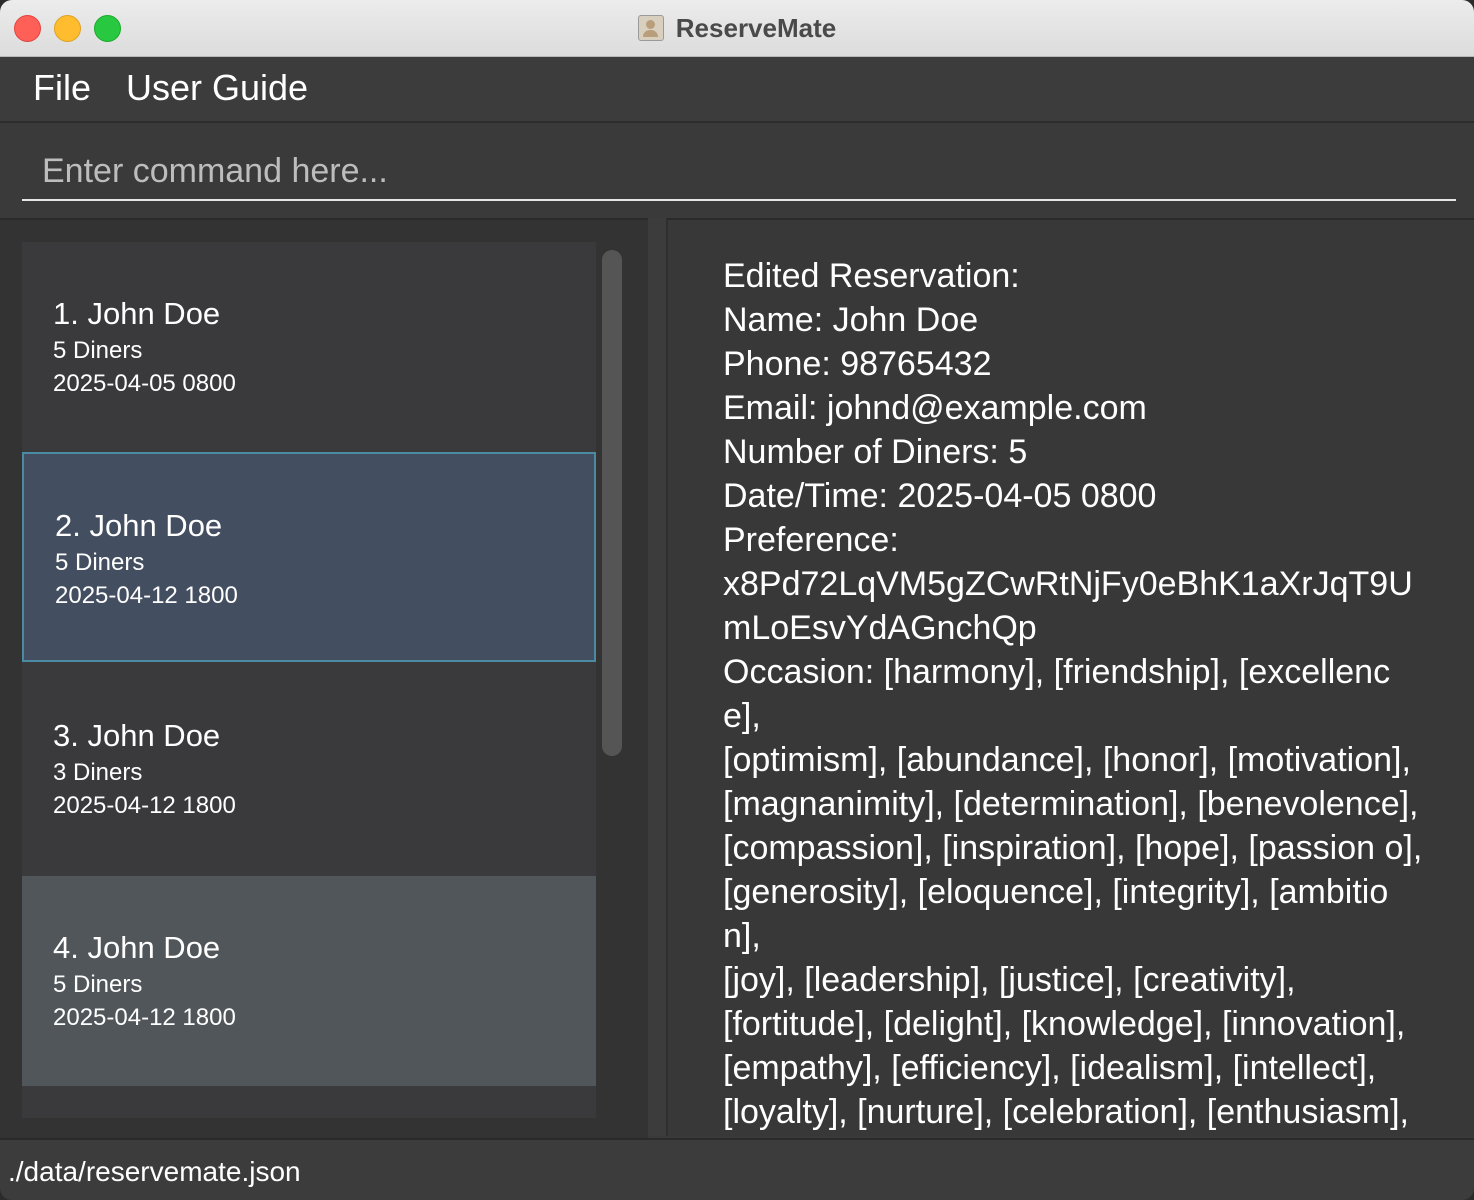  Describe the element at coordinates (309, 557) in the screenshot. I see `reservation-card-selected: 2. John Doe 5 Diners 2025-04-12 1800` at that location.